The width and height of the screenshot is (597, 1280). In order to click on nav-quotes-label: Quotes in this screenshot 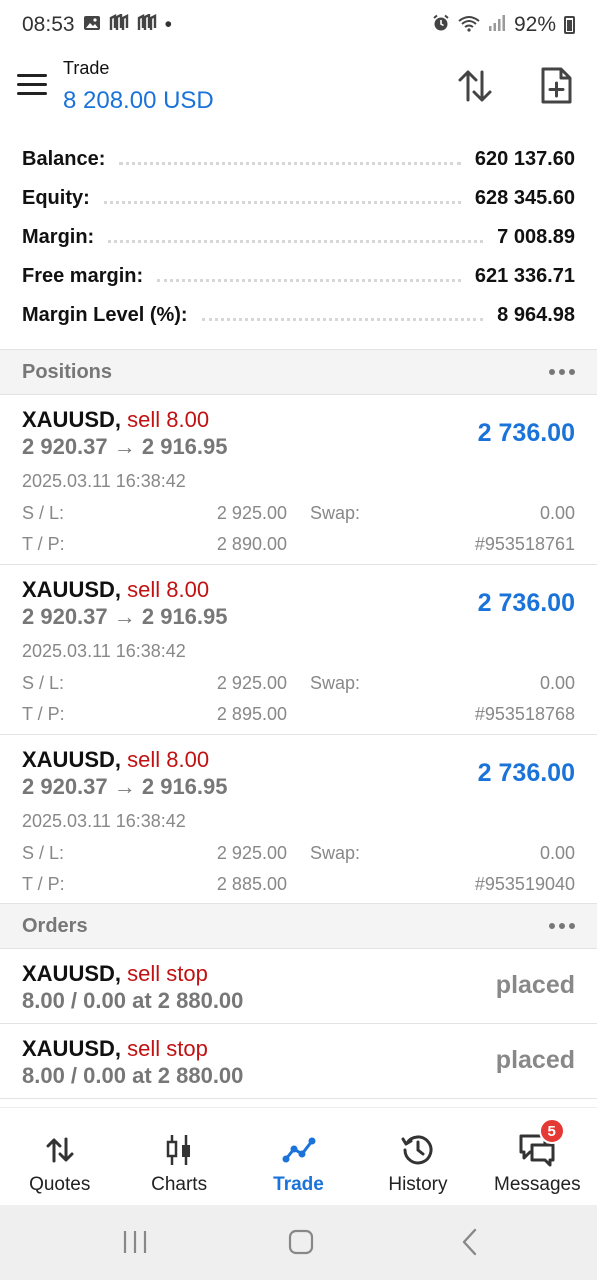, I will do `click(60, 1184)`.